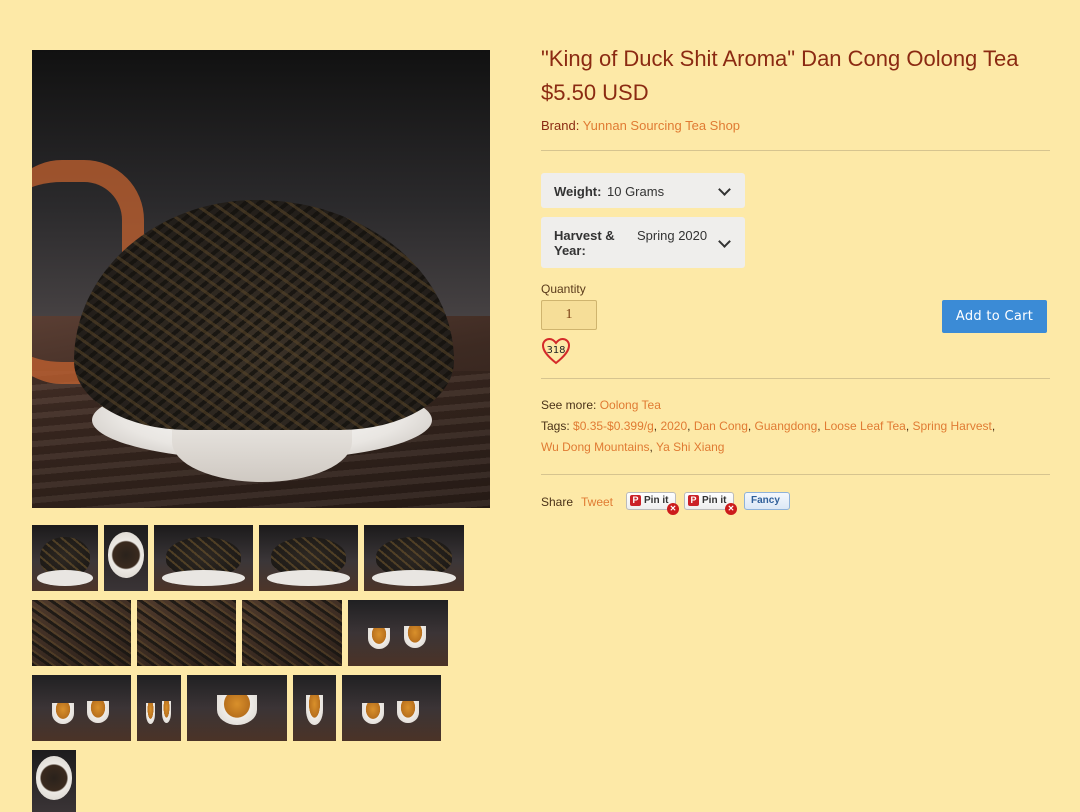 The height and width of the screenshot is (812, 1080). Describe the element at coordinates (595, 447) in the screenshot. I see `tag-link: Wu Dong Mountains` at that location.